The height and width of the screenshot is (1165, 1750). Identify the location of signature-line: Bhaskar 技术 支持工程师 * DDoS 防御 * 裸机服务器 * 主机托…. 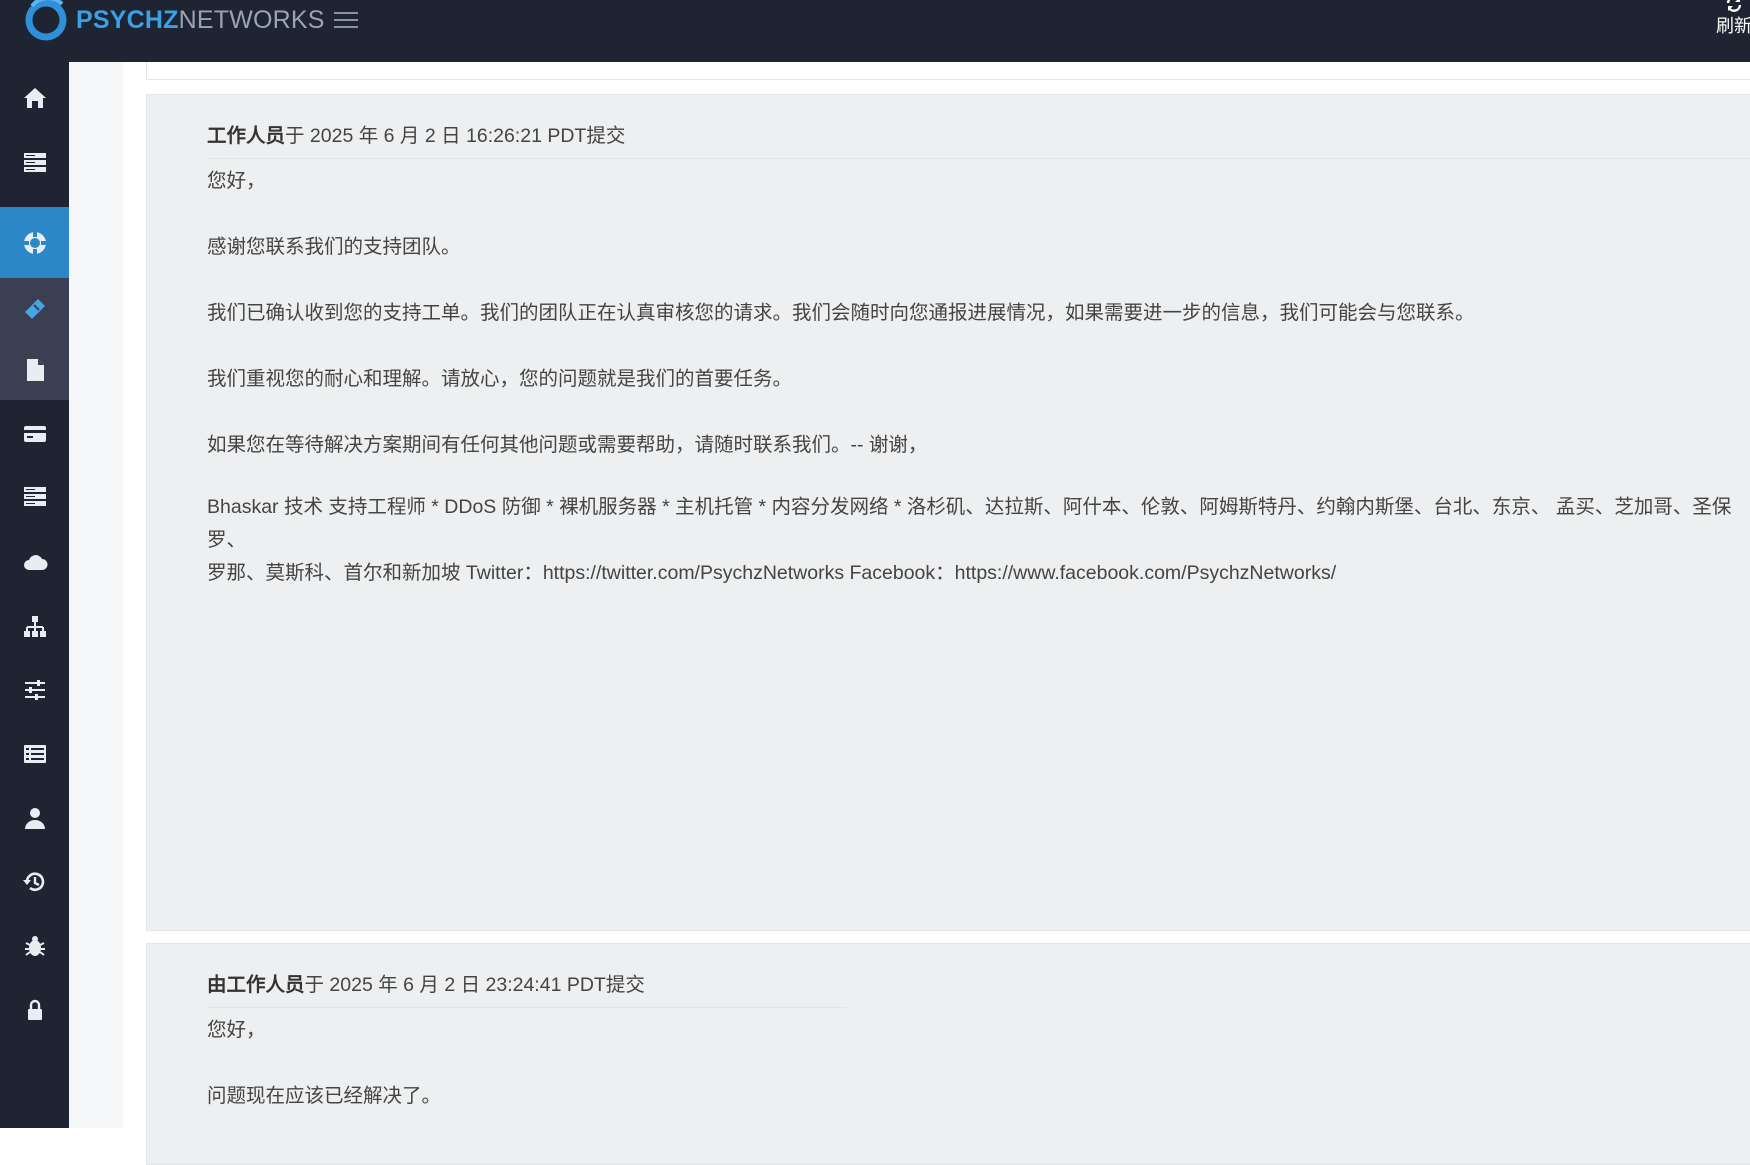
(969, 523).